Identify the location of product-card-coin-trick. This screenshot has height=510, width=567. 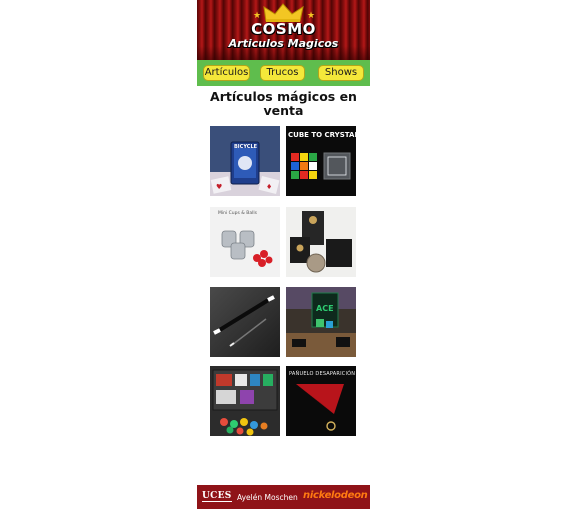
(321, 242).